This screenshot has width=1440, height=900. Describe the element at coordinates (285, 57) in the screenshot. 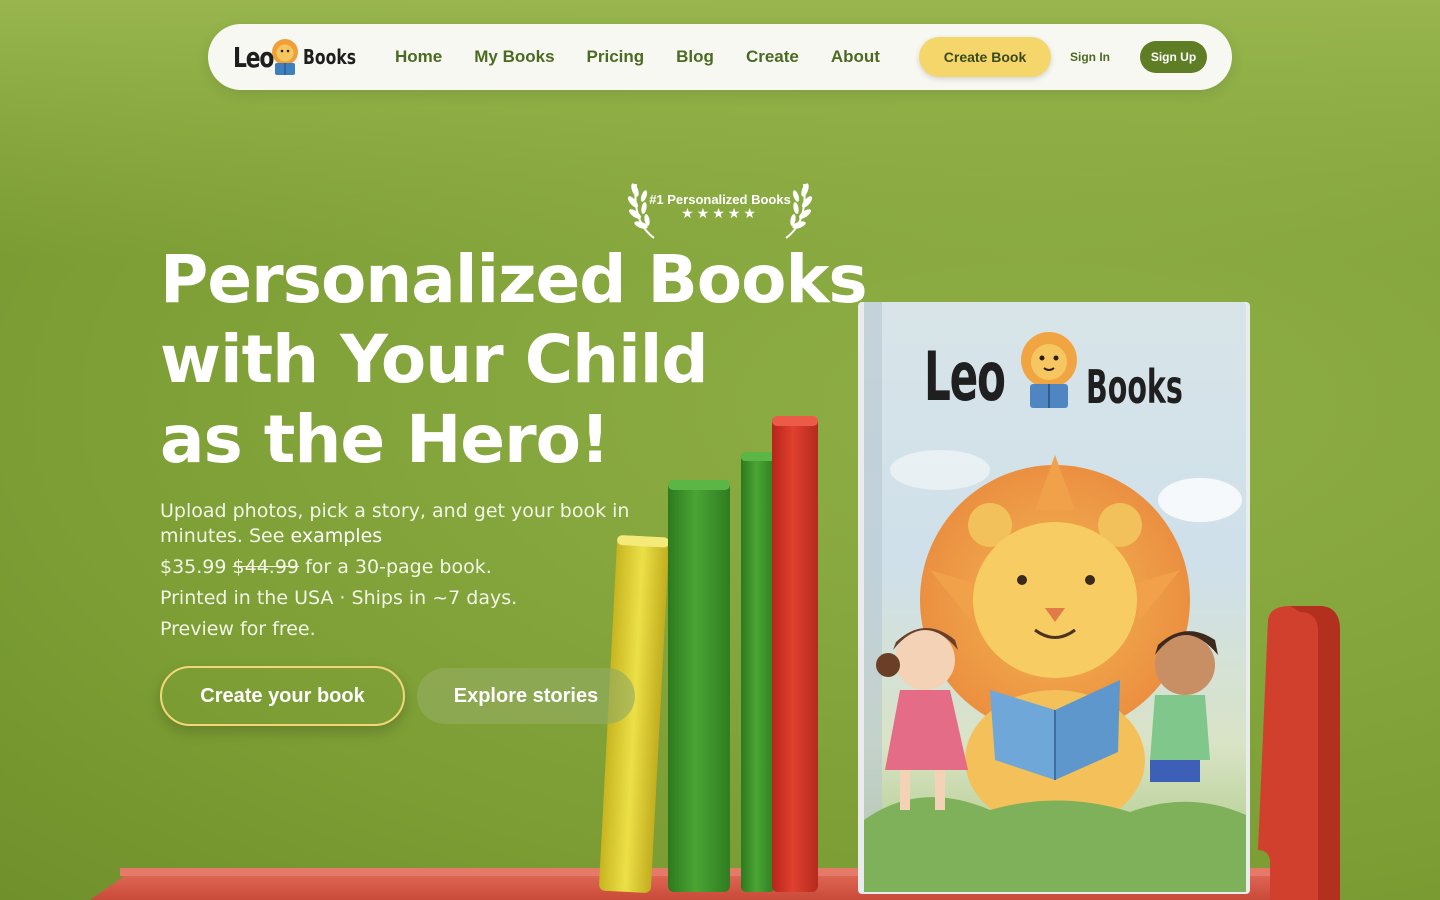

I see `lion-logo-icon` at that location.